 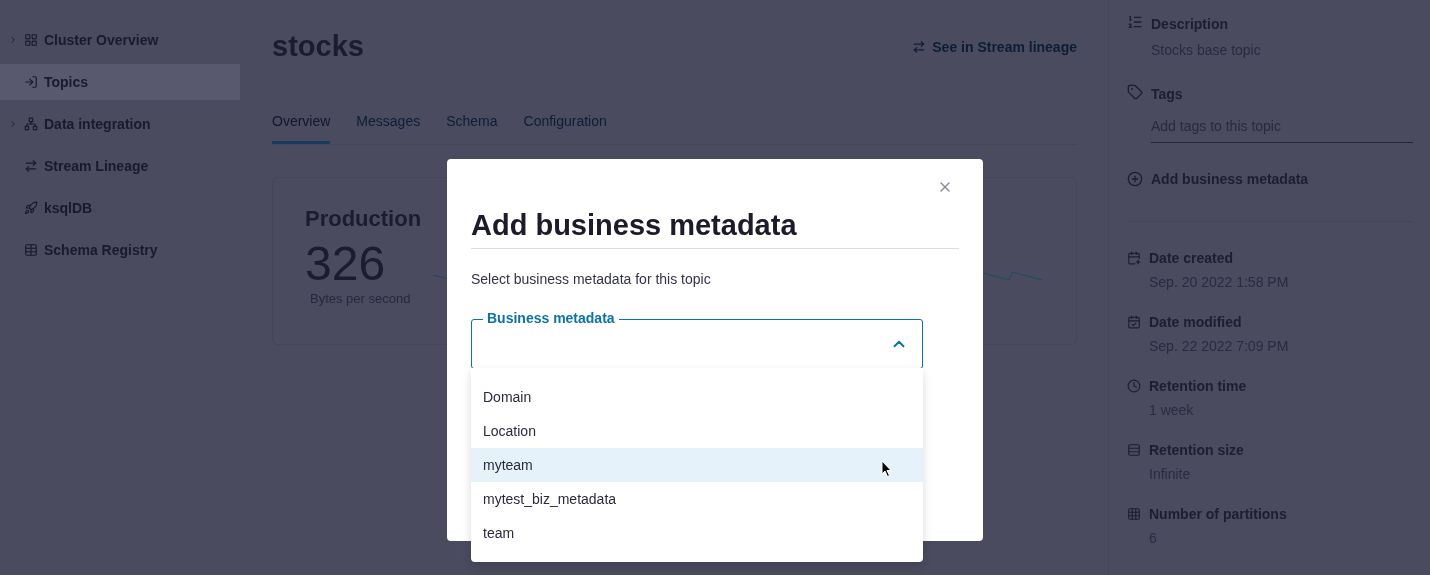 What do you see at coordinates (697, 431) in the screenshot?
I see `dropdown-option: Location` at bounding box center [697, 431].